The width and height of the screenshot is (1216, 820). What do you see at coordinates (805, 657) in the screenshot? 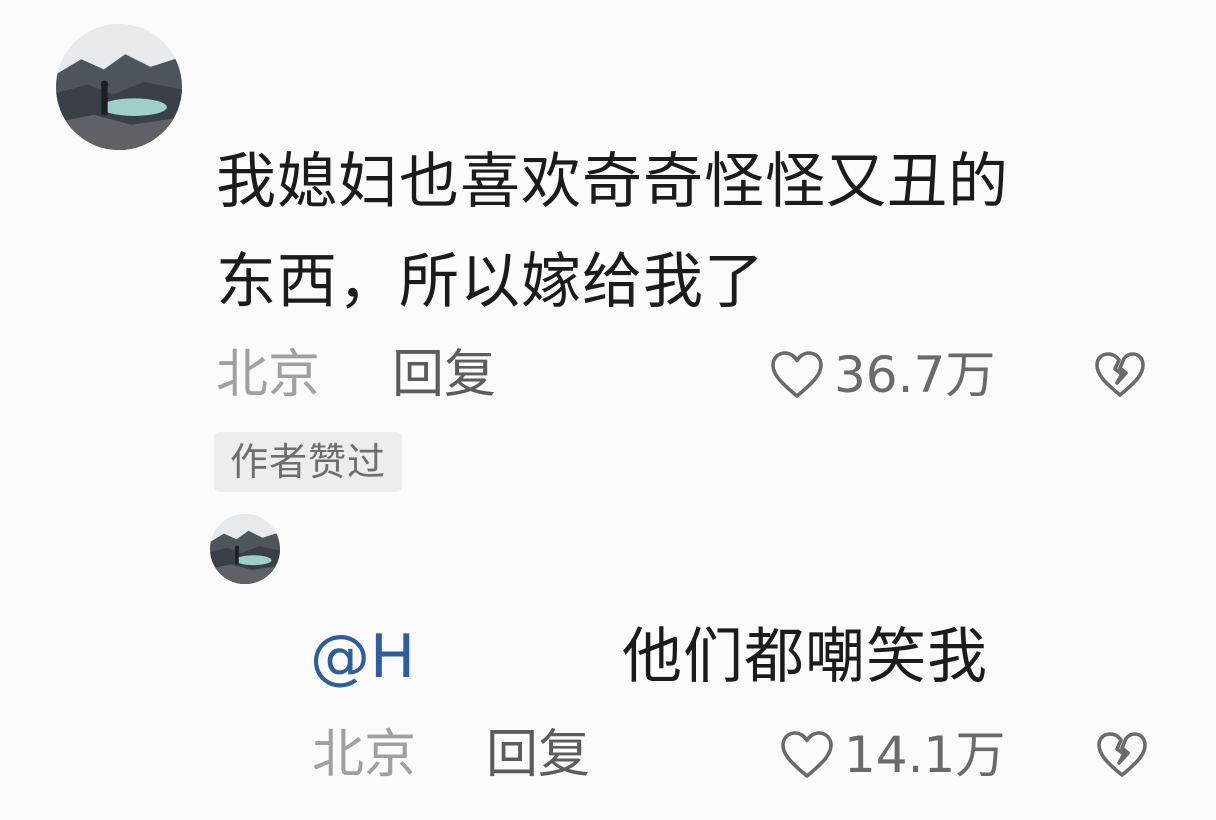
I see `reply-text: 他们都嘲笑我` at bounding box center [805, 657].